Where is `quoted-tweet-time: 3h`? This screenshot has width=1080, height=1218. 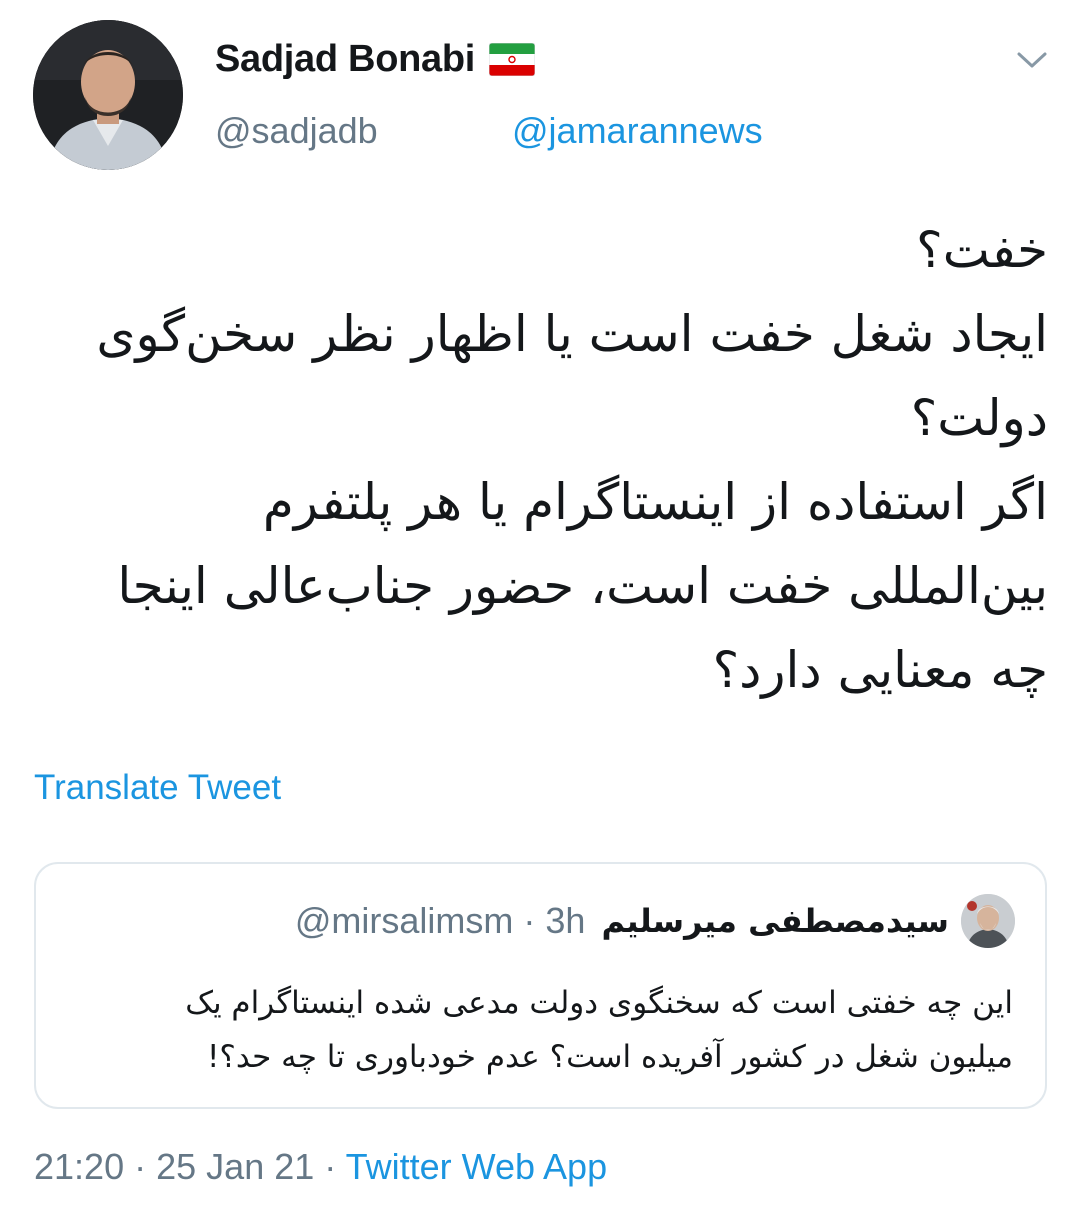
quoted-tweet-time: 3h is located at coordinates (565, 920).